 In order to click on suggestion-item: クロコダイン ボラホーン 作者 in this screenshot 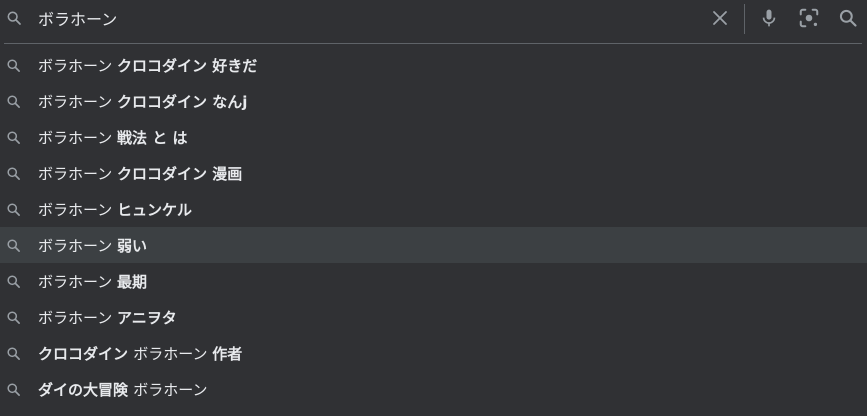, I will do `click(433, 353)`.